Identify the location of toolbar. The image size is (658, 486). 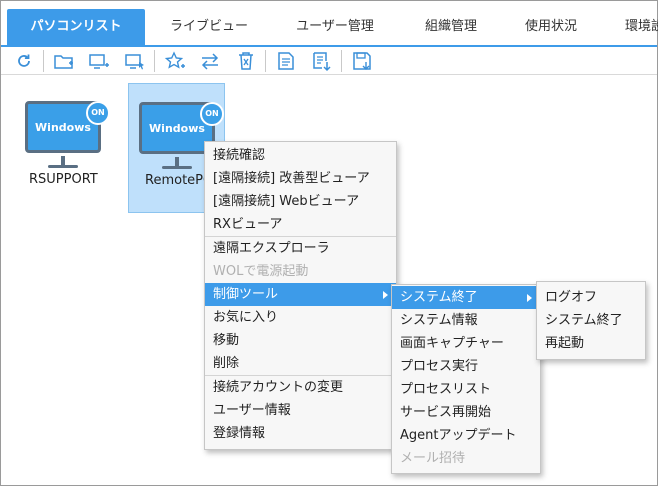
(329, 61).